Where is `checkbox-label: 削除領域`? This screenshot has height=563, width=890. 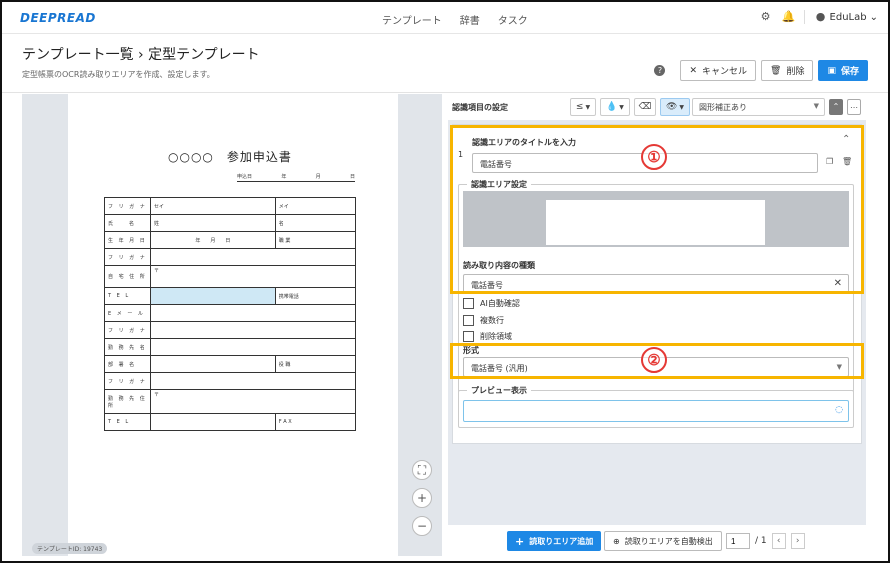
checkbox-label: 削除領域 is located at coordinates (496, 336).